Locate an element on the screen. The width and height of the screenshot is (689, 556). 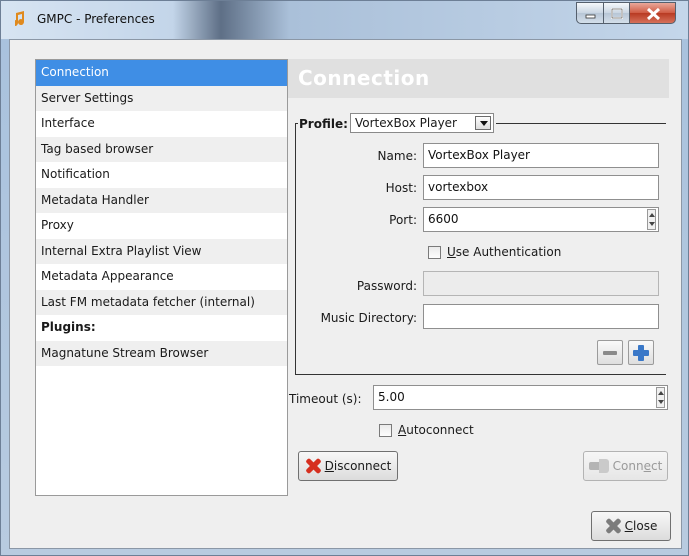
add-profile-button is located at coordinates (641, 352).